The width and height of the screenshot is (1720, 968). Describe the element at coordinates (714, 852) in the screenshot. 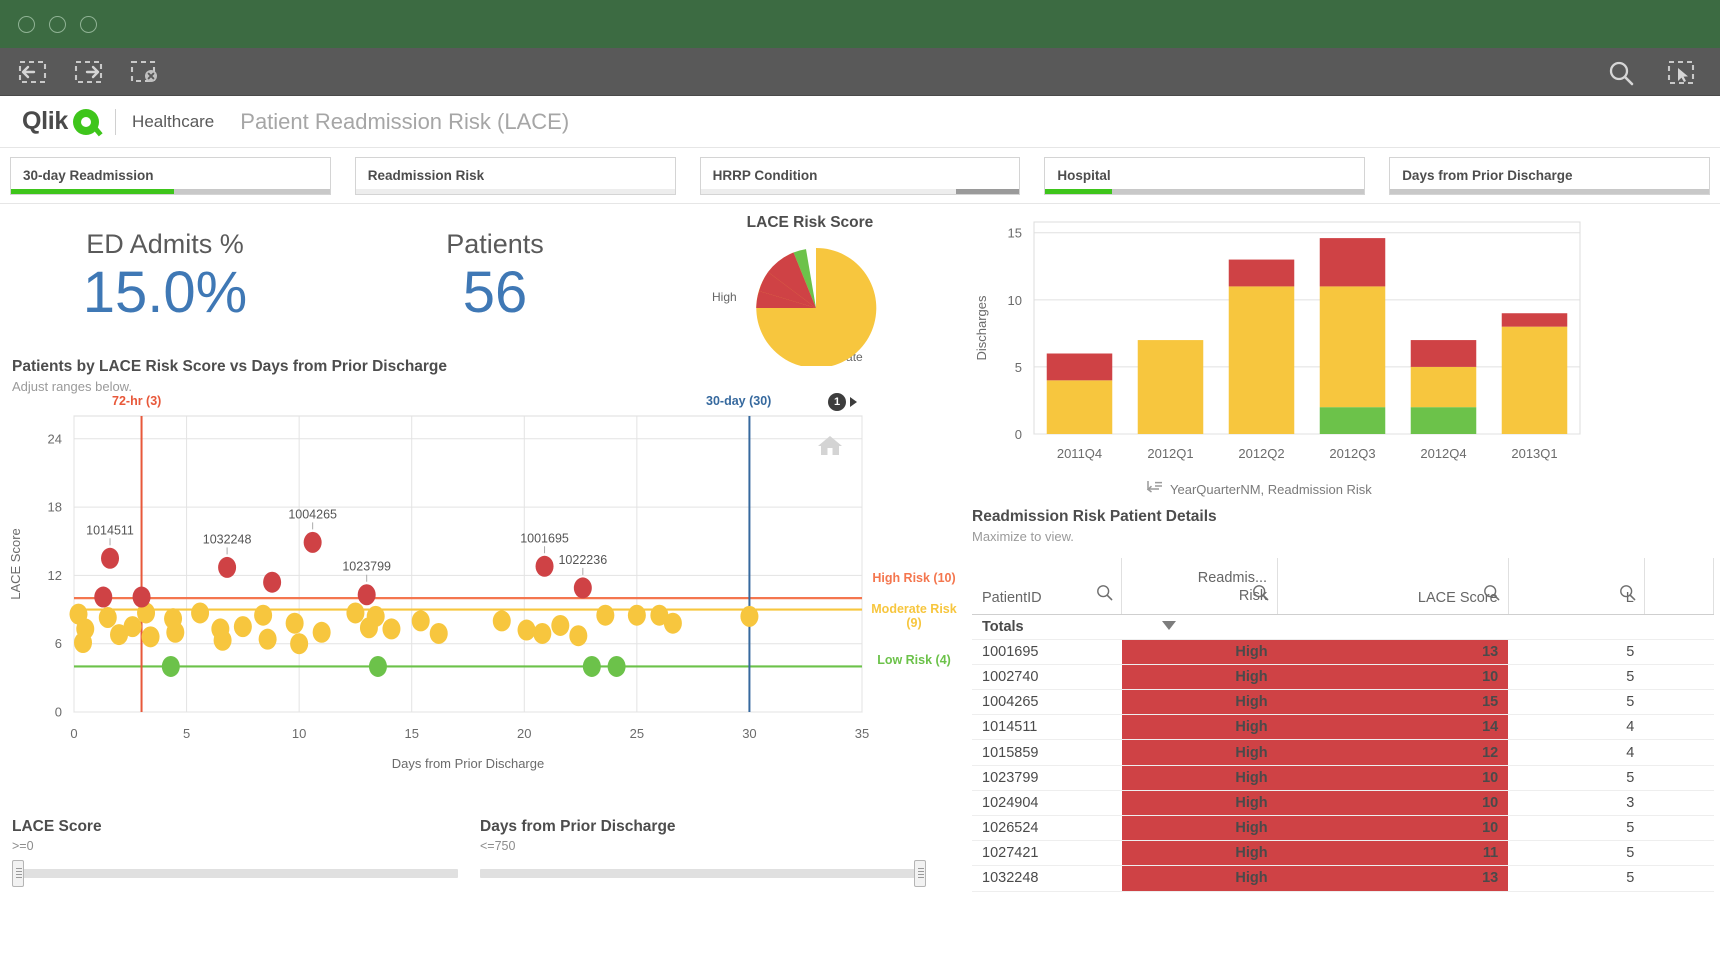

I see `slider-days-from-prior-discharge: Days from Prior Discharge <=750` at that location.